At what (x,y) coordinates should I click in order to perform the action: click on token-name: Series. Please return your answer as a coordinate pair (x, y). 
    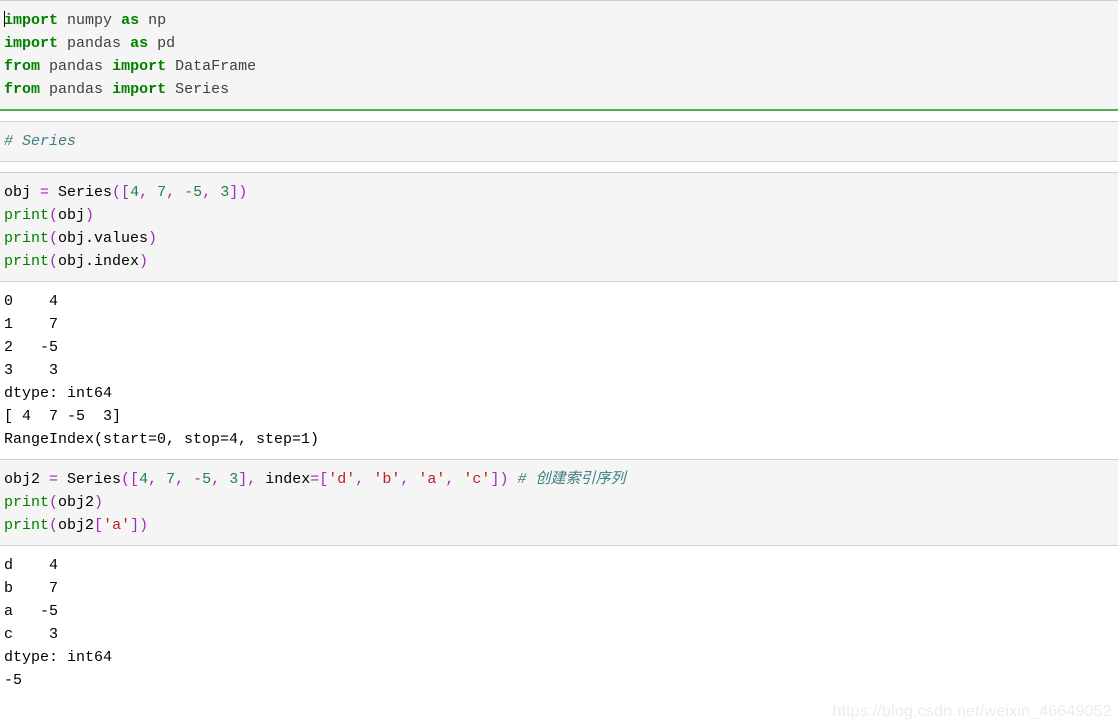
    Looking at the image, I should click on (202, 89).